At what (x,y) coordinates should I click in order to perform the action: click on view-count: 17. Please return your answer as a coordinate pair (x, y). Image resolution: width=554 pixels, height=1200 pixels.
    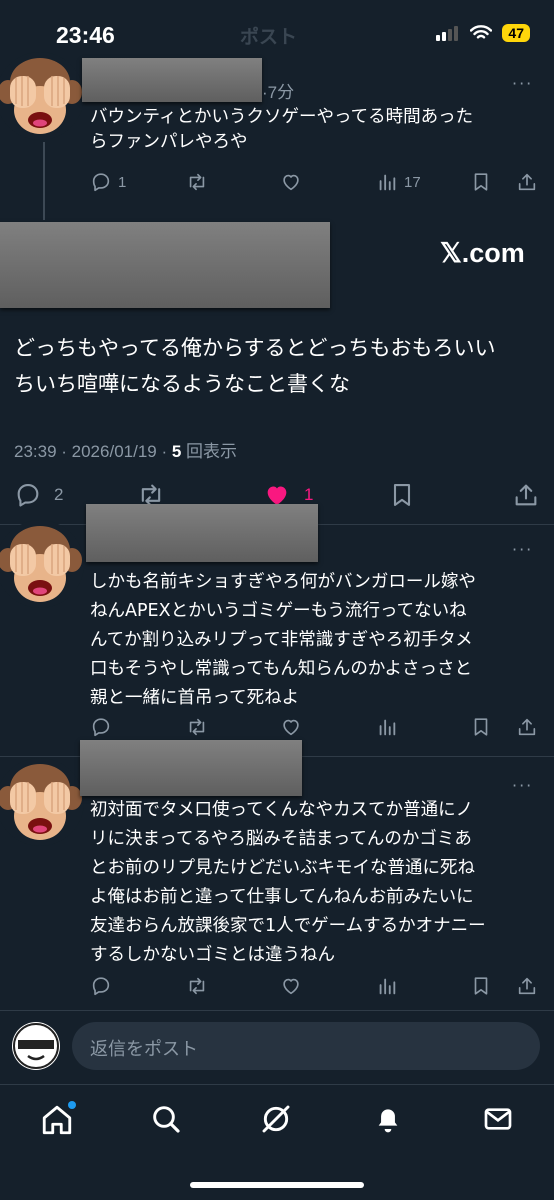
    Looking at the image, I should click on (412, 182).